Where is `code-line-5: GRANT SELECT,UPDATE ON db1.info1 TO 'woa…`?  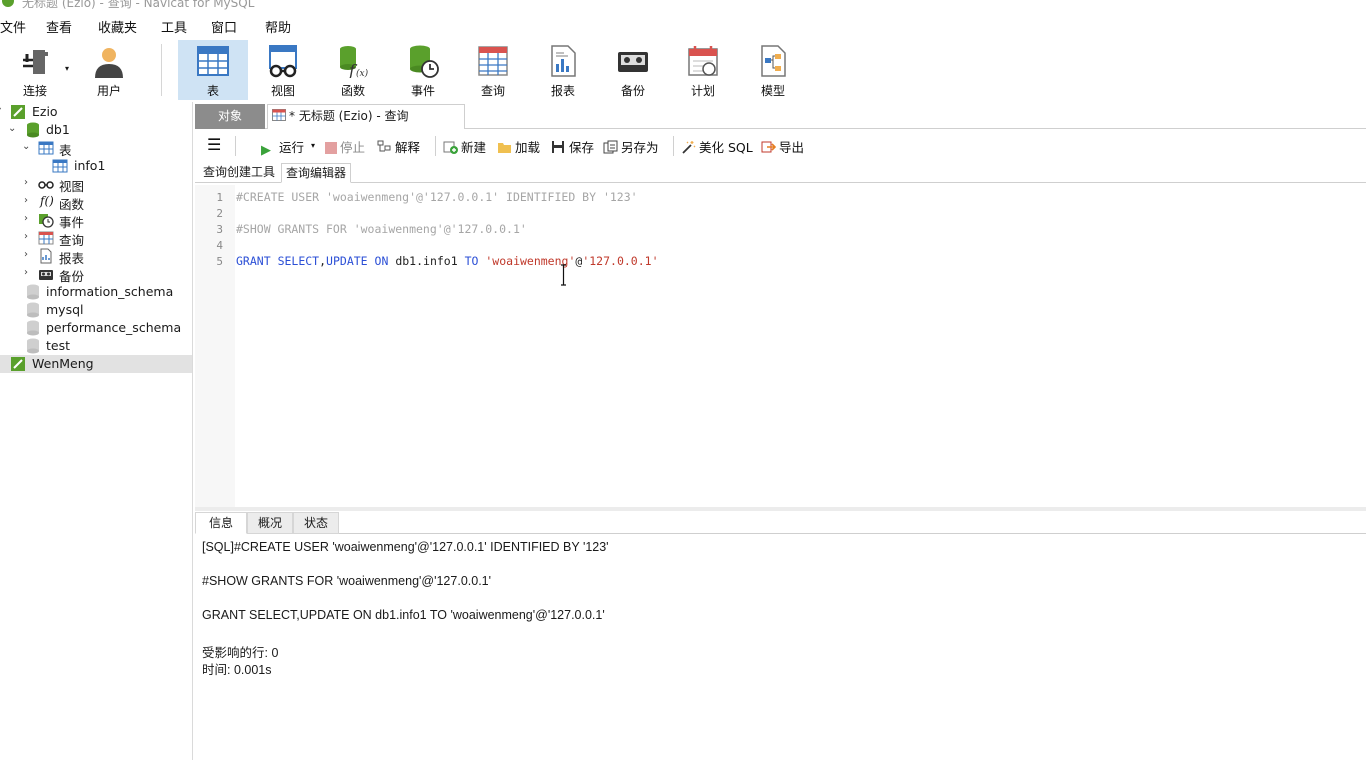 code-line-5: GRANT SELECT,UPDATE ON db1.info1 TO 'woa… is located at coordinates (447, 261).